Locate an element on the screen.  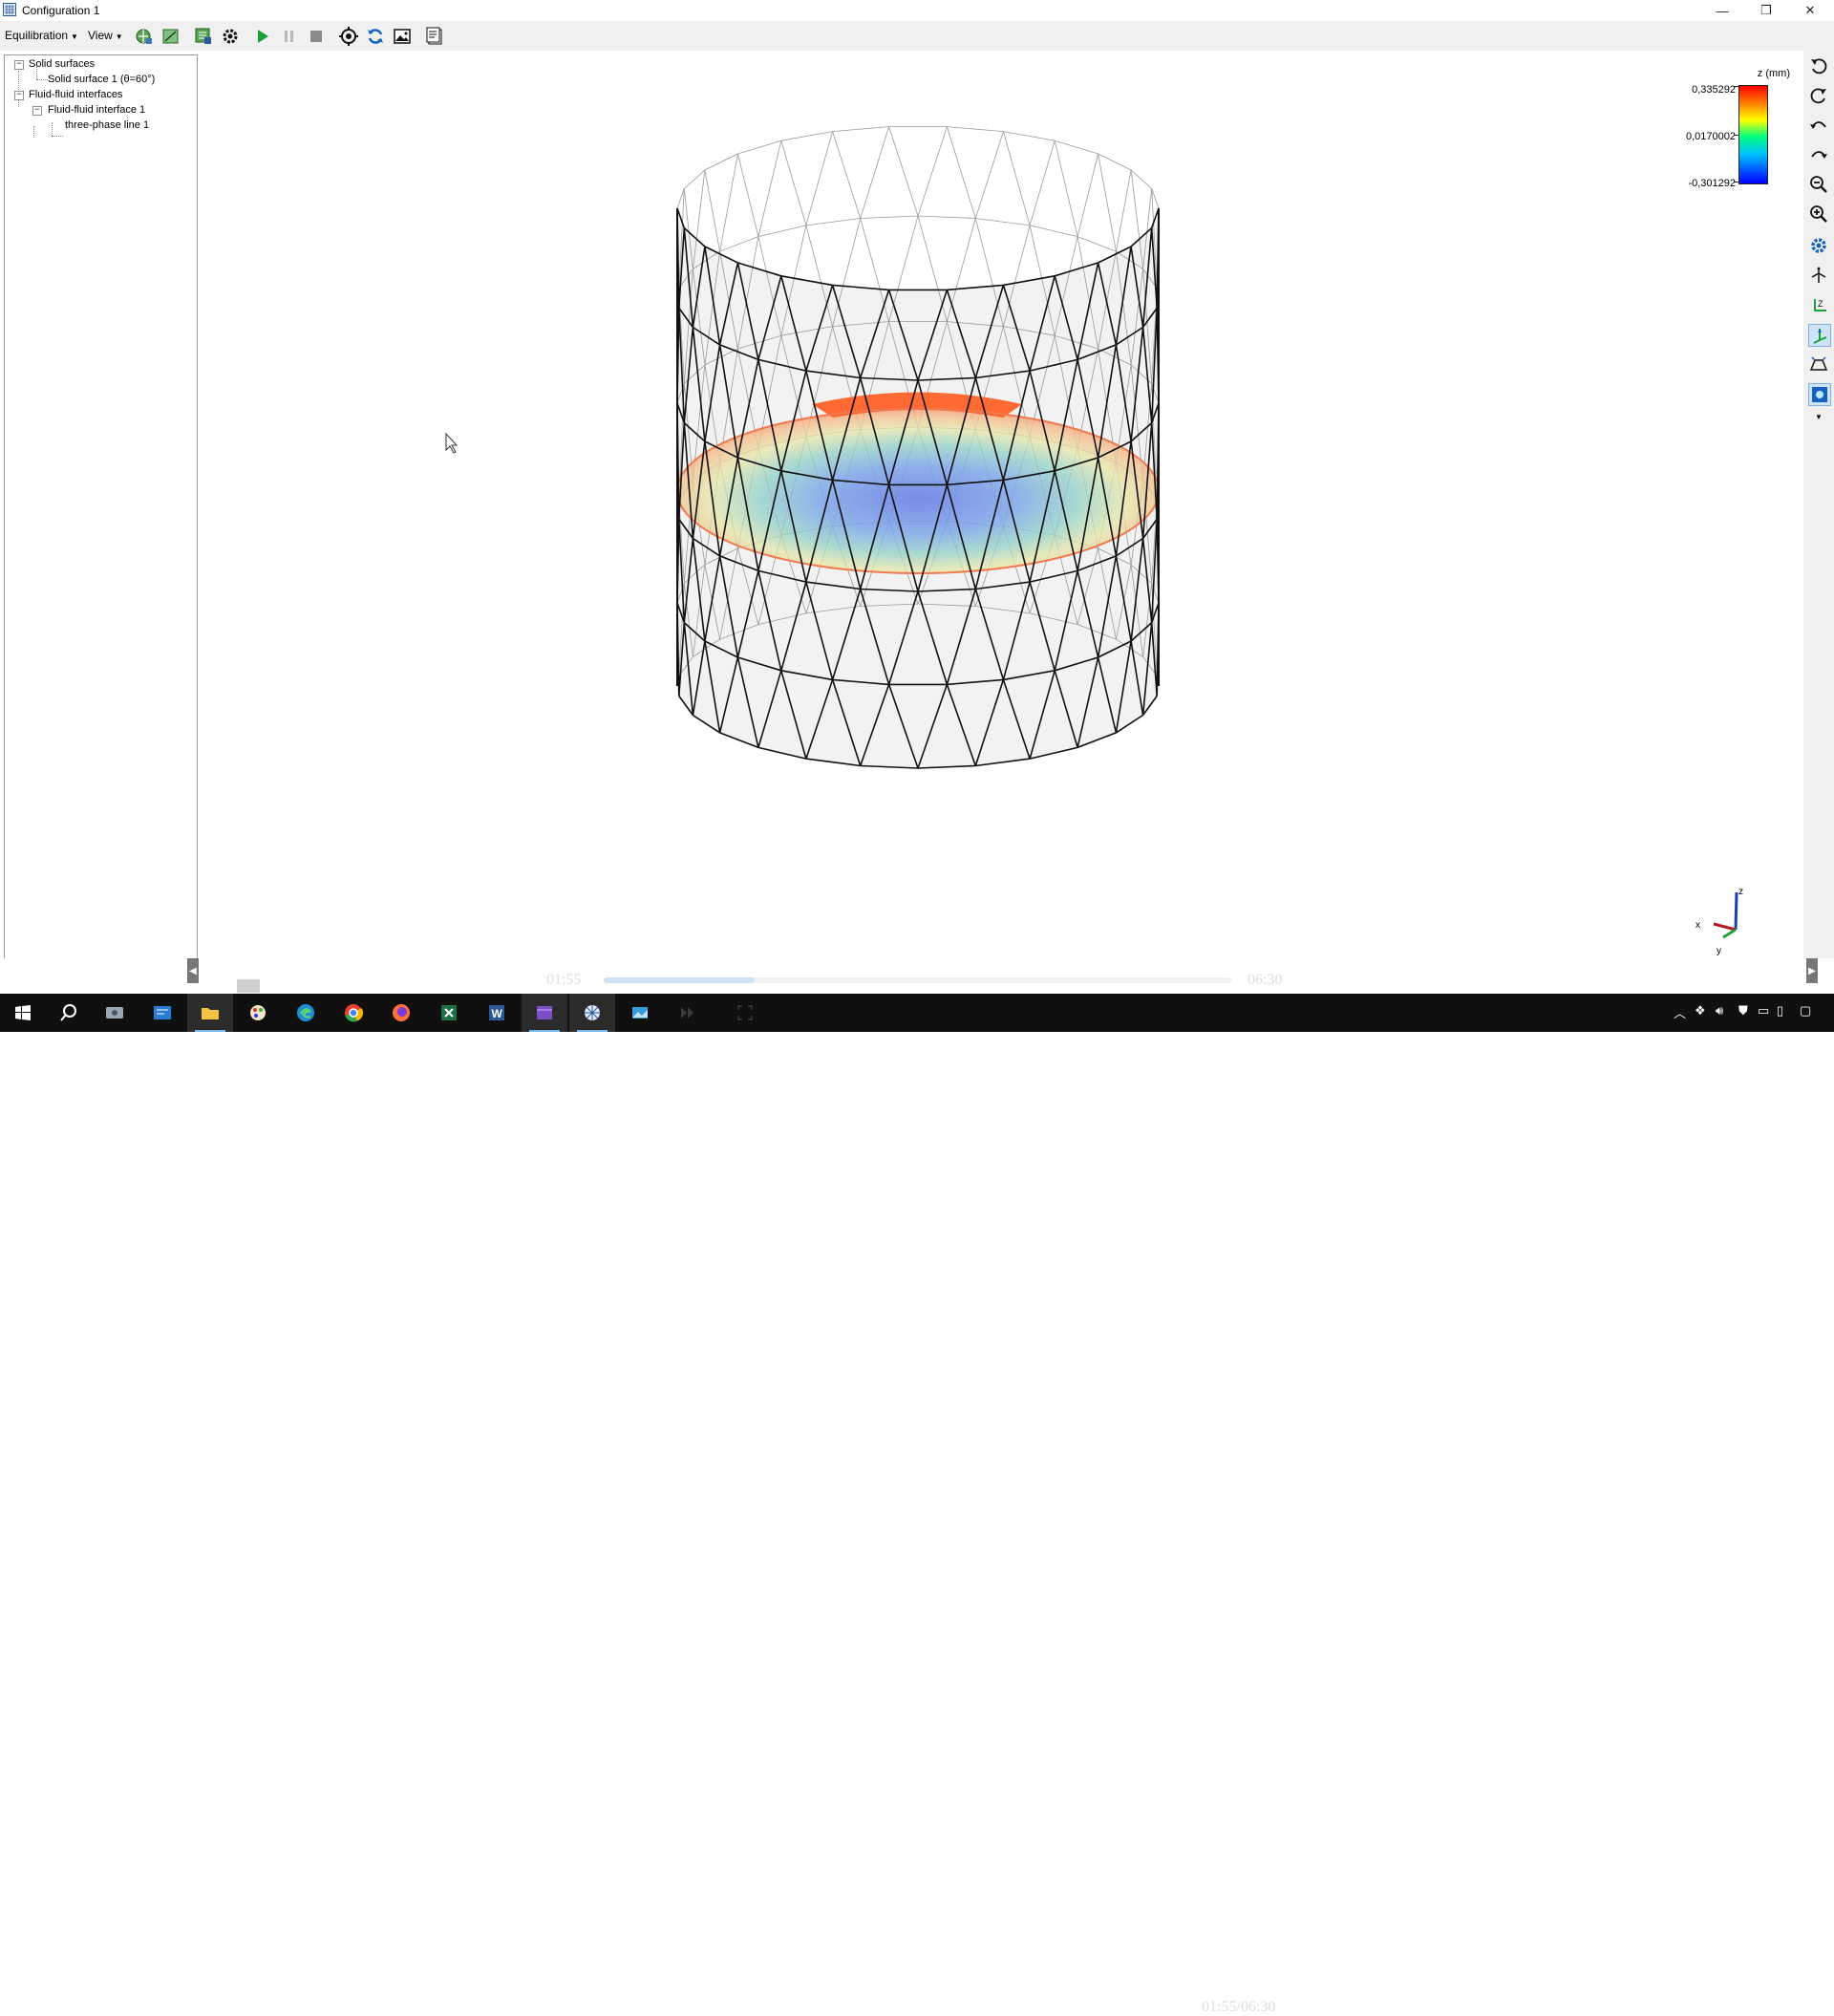
edit-surface-icon is located at coordinates (171, 36).